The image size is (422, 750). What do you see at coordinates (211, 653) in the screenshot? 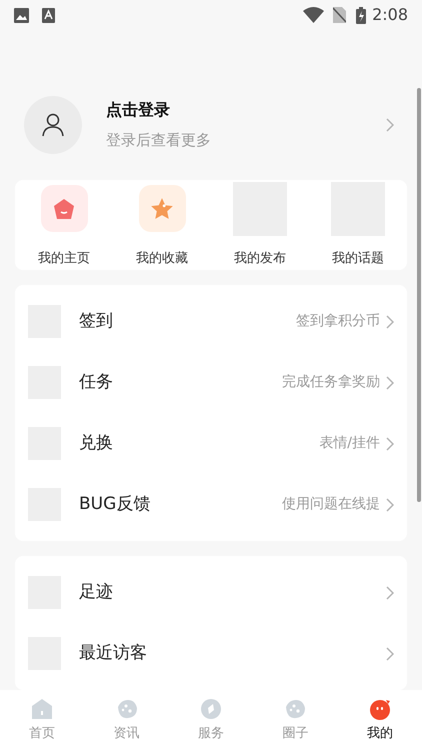
I see `menu-row: 最近访客` at bounding box center [211, 653].